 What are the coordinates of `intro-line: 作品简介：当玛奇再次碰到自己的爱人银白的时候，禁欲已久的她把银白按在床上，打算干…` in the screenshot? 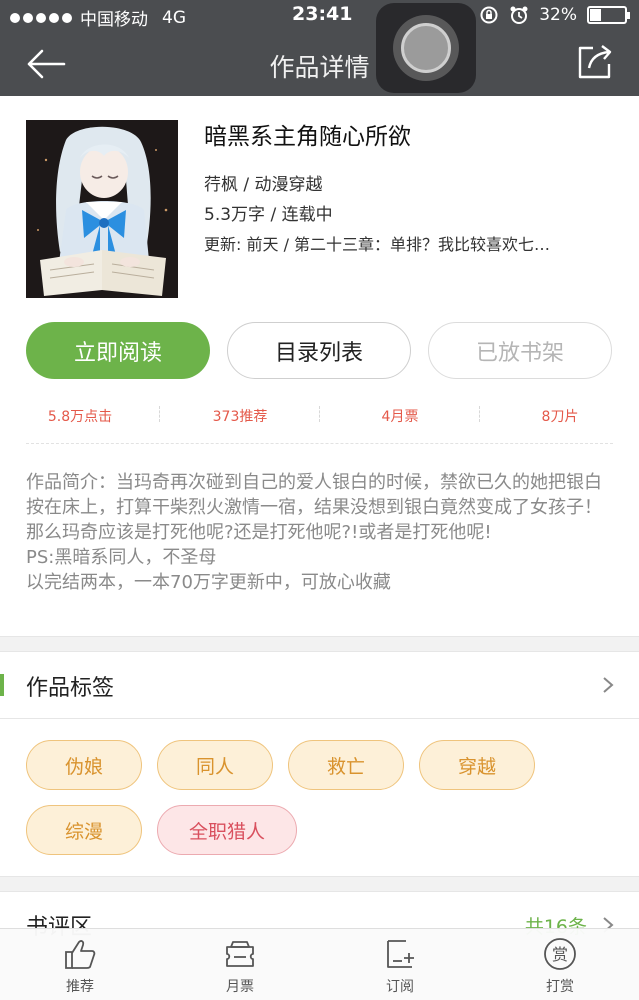 It's located at (314, 495).